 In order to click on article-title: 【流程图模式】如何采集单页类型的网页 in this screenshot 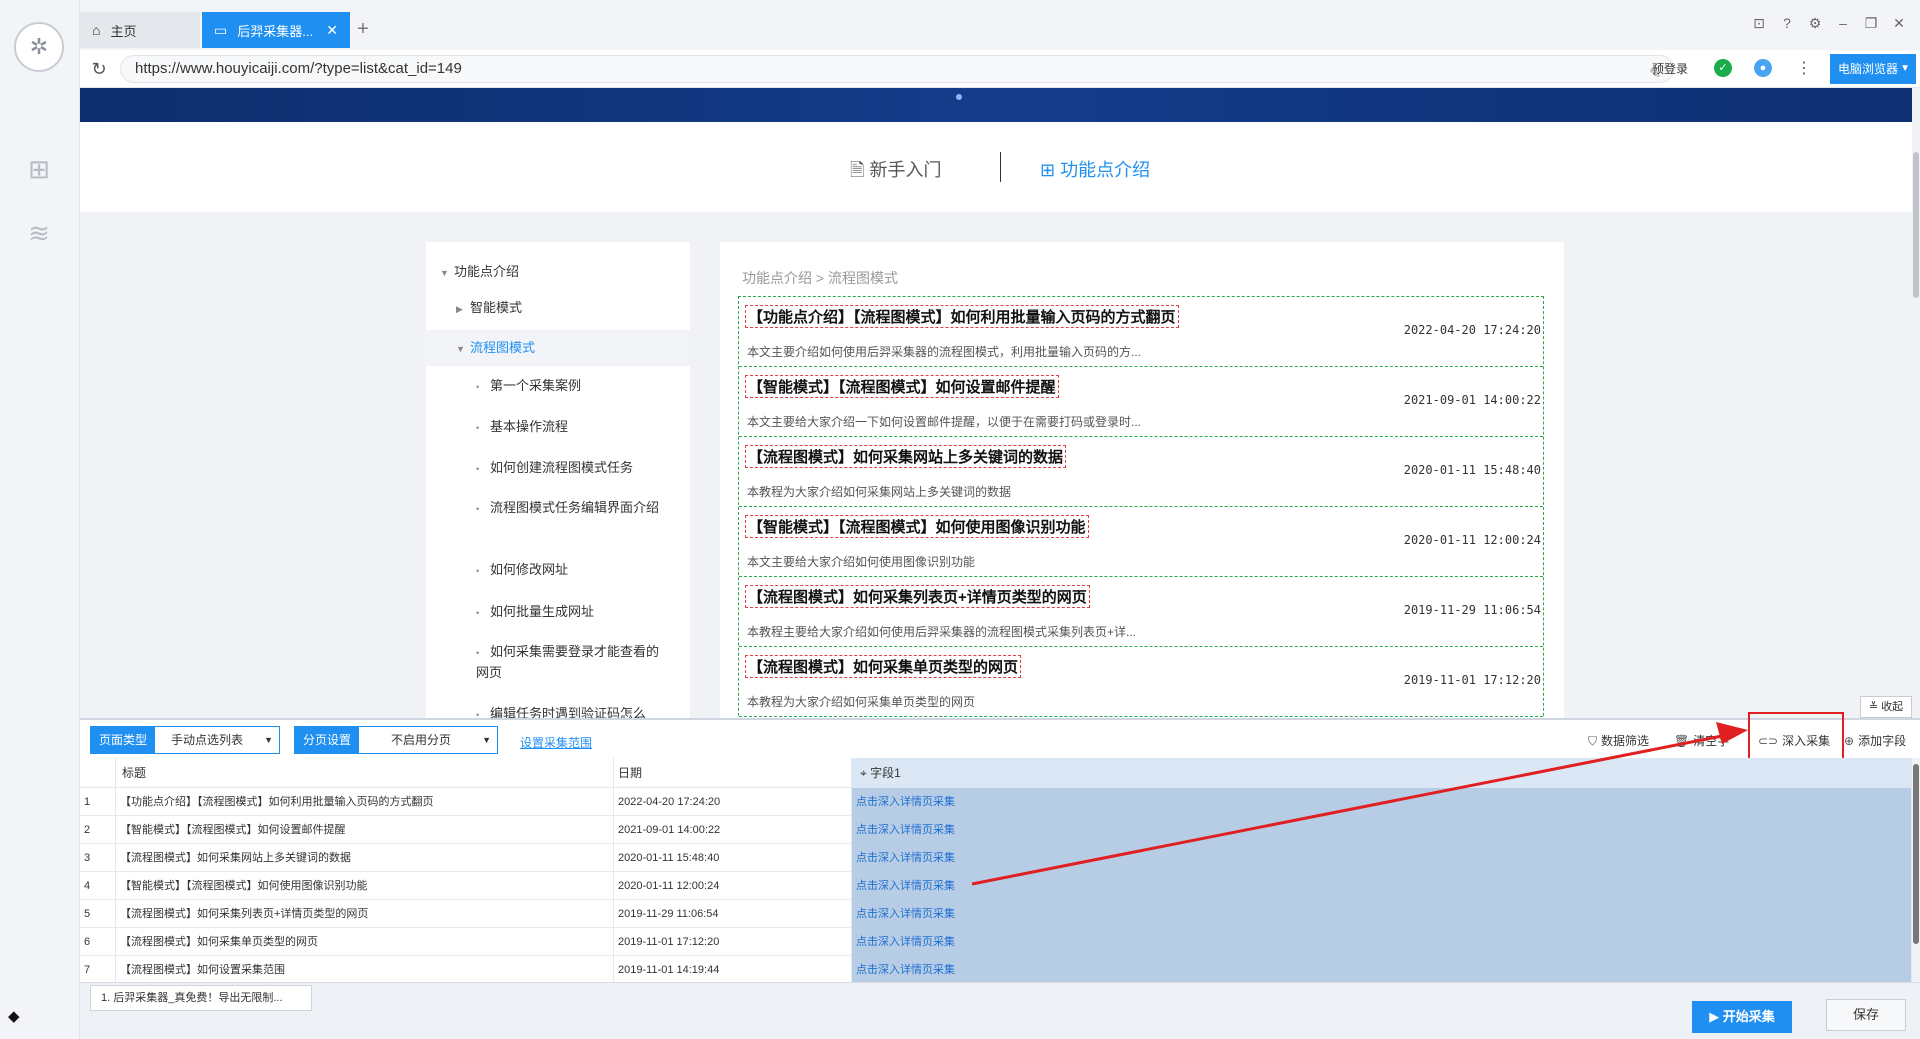, I will do `click(883, 666)`.